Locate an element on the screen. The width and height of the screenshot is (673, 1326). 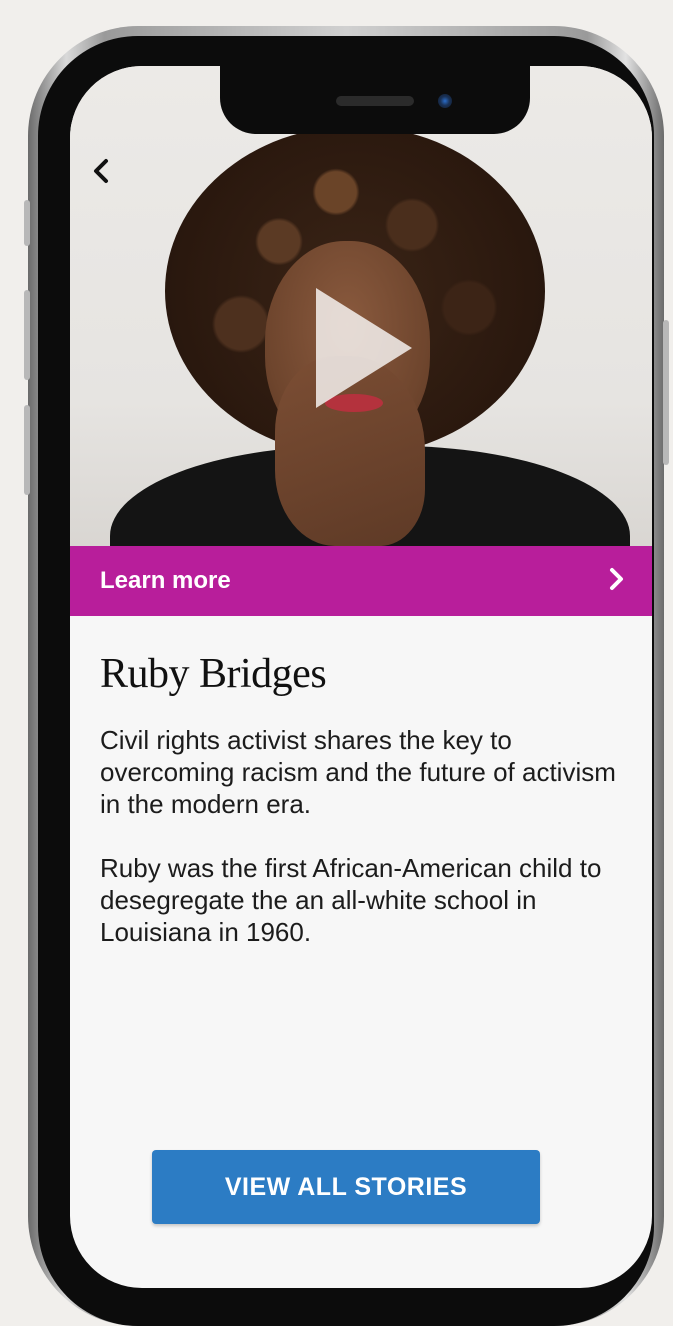
learn-more-bar: Learn more is located at coordinates (361, 581).